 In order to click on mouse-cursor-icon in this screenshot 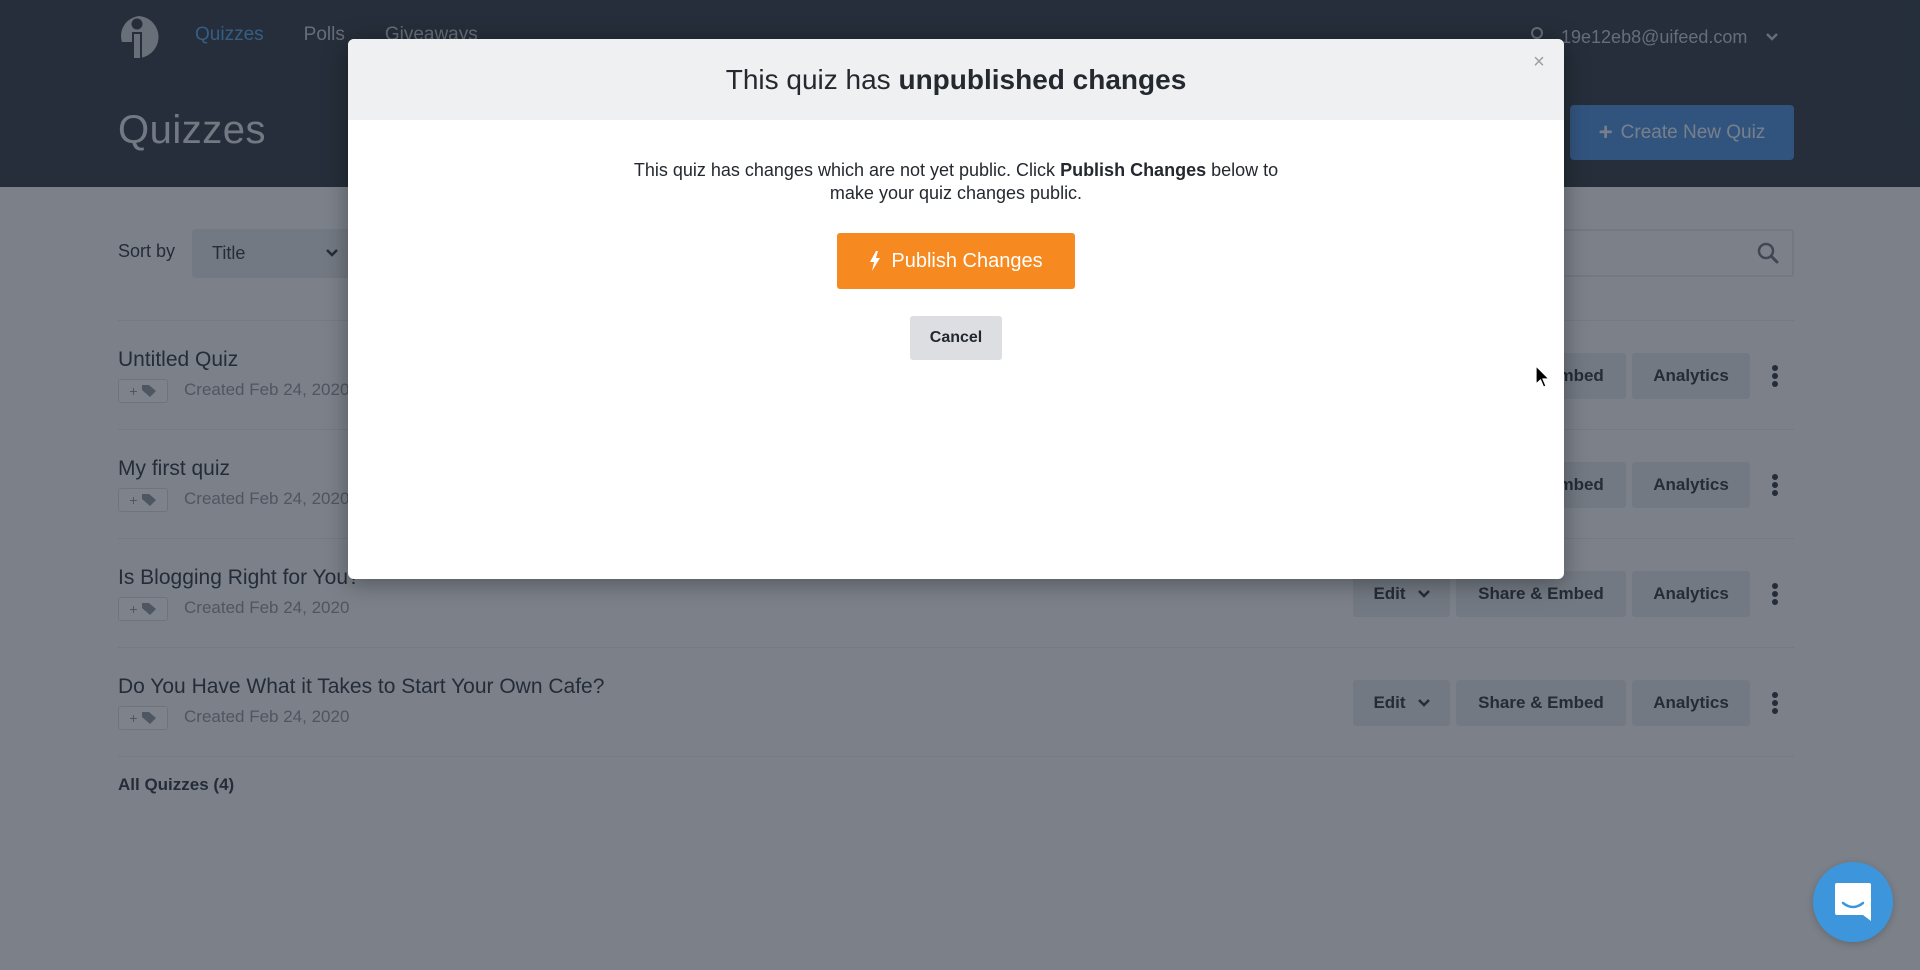, I will do `click(1543, 376)`.